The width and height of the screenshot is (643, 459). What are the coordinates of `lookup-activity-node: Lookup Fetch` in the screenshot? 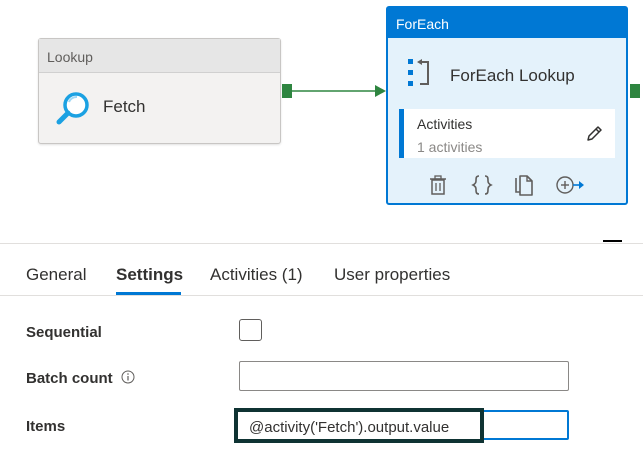 It's located at (159, 91).